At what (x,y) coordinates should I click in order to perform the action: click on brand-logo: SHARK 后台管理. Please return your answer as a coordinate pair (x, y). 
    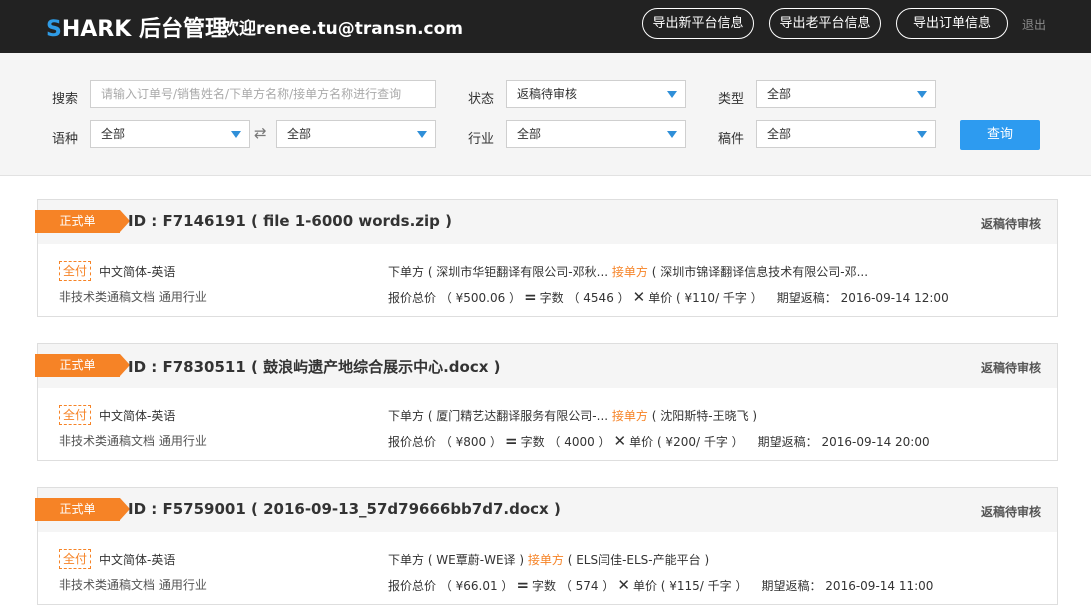
    Looking at the image, I should click on (136, 29).